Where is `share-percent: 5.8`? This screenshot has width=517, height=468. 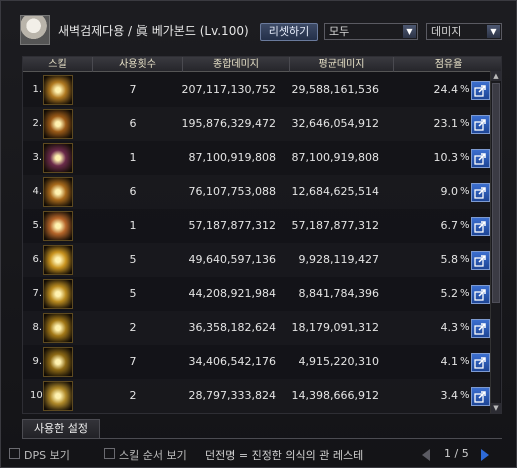 share-percent: 5.8 is located at coordinates (449, 259).